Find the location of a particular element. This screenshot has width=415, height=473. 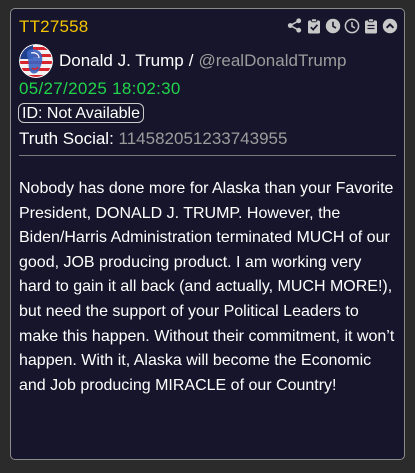

author-row: Donald J. Trump / @realDonaldTrump is located at coordinates (182, 61).